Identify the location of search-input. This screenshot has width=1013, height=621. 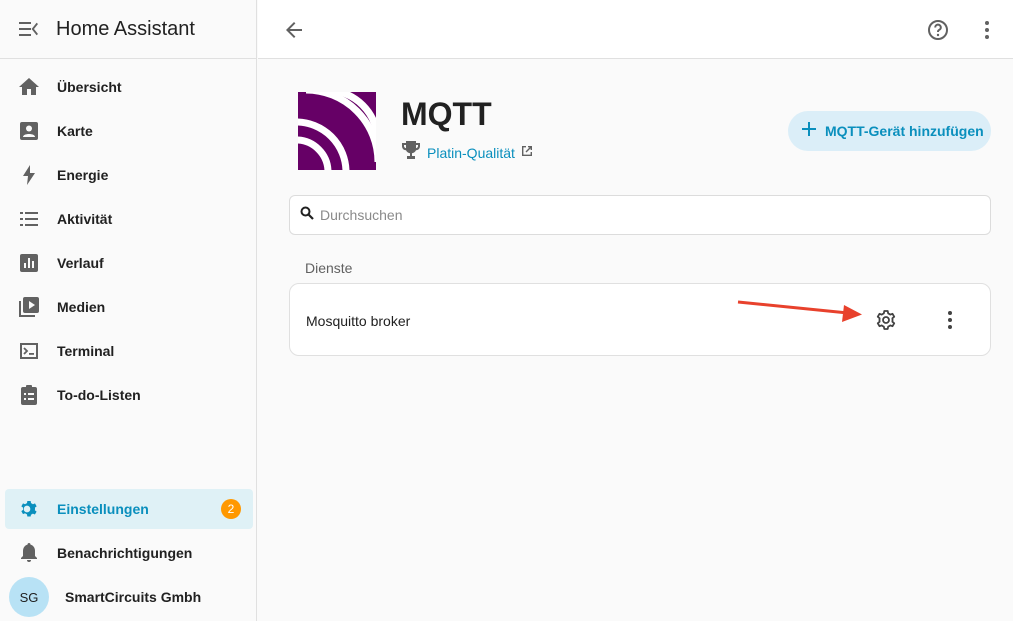
(640, 215).